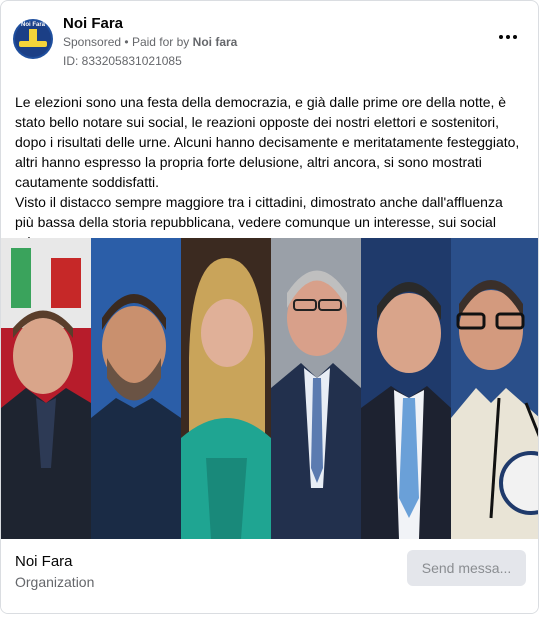  Describe the element at coordinates (33, 35) in the screenshot. I see `tower-icon` at that location.